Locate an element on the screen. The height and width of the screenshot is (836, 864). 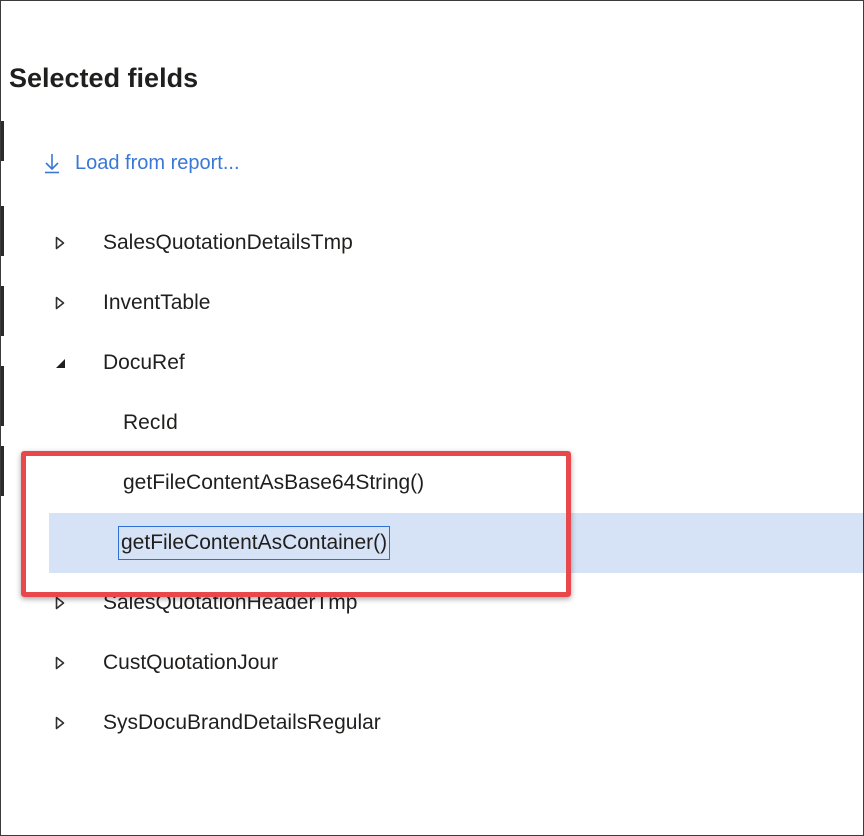
tree-node-label: getFileContentAsContainer() is located at coordinates (254, 543).